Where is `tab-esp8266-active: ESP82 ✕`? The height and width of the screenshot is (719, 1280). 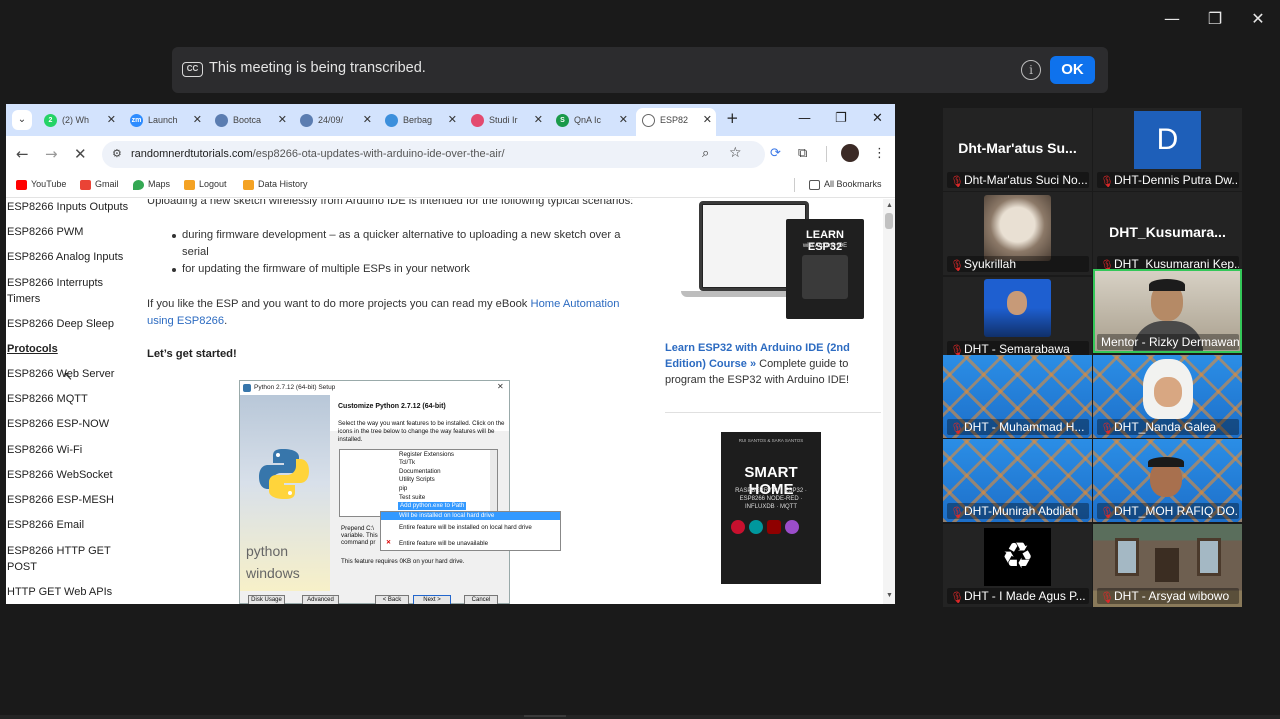
tab-esp8266-active: ESP82 ✕ is located at coordinates (676, 122).